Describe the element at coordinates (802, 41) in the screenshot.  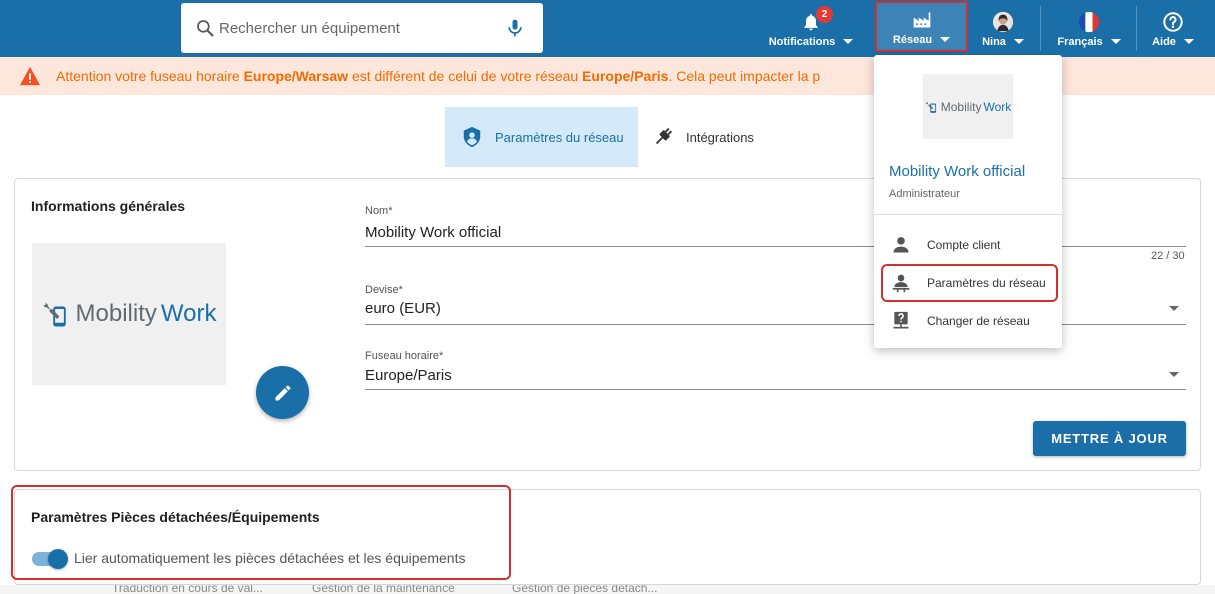
I see `notifications-label: Notifications` at that location.